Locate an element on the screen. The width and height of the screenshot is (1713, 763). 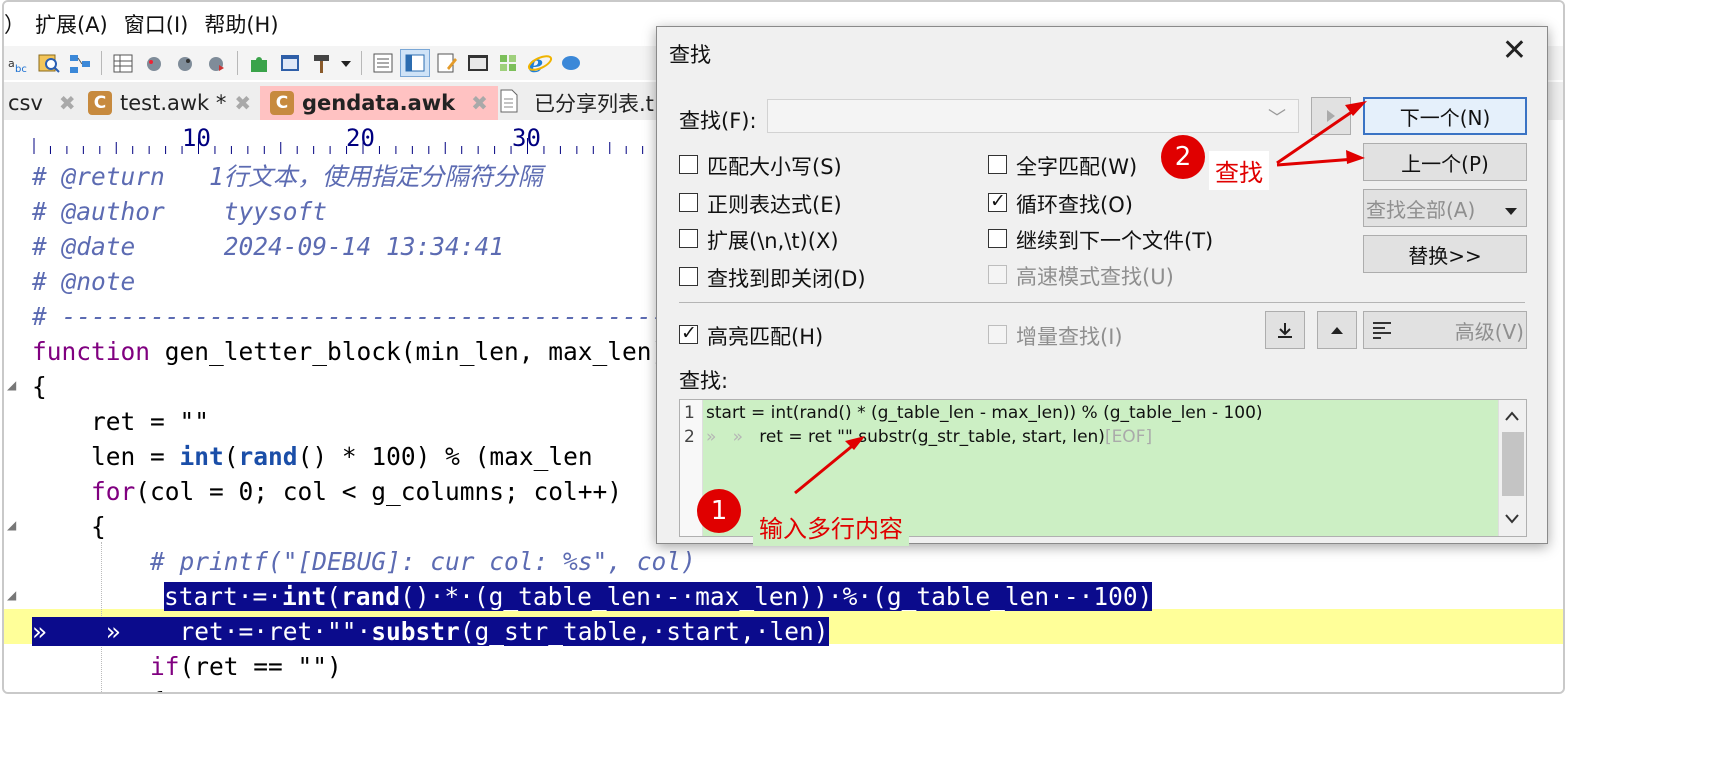
close-on-find-label: 查找到即关闭(D) is located at coordinates (786, 279).